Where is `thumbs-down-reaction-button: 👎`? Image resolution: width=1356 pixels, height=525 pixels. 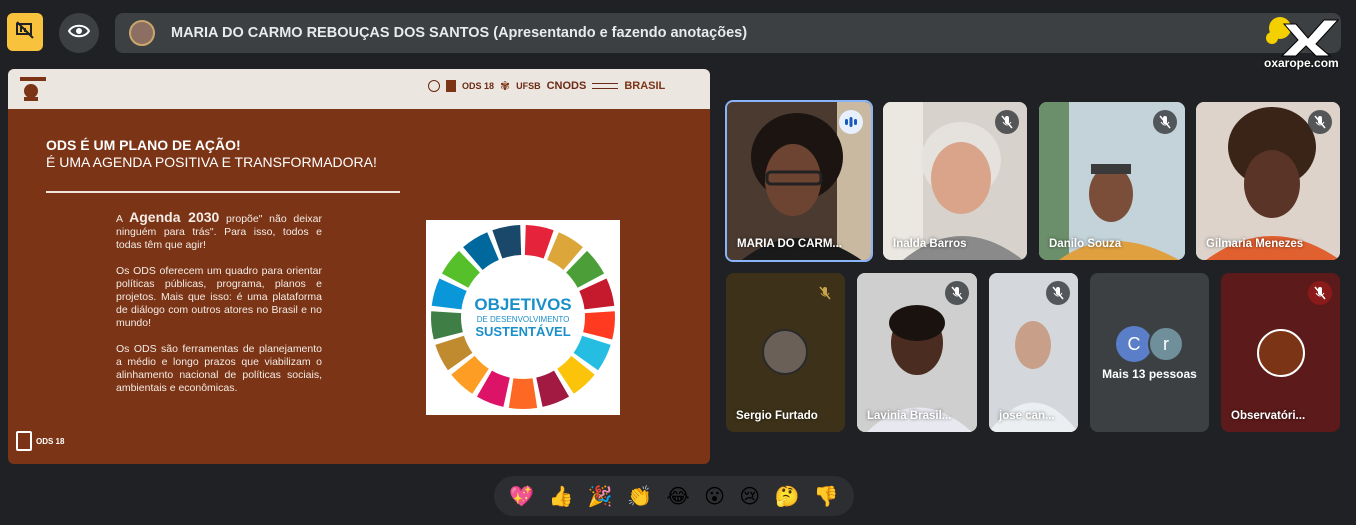 thumbs-down-reaction-button: 👎 is located at coordinates (826, 496).